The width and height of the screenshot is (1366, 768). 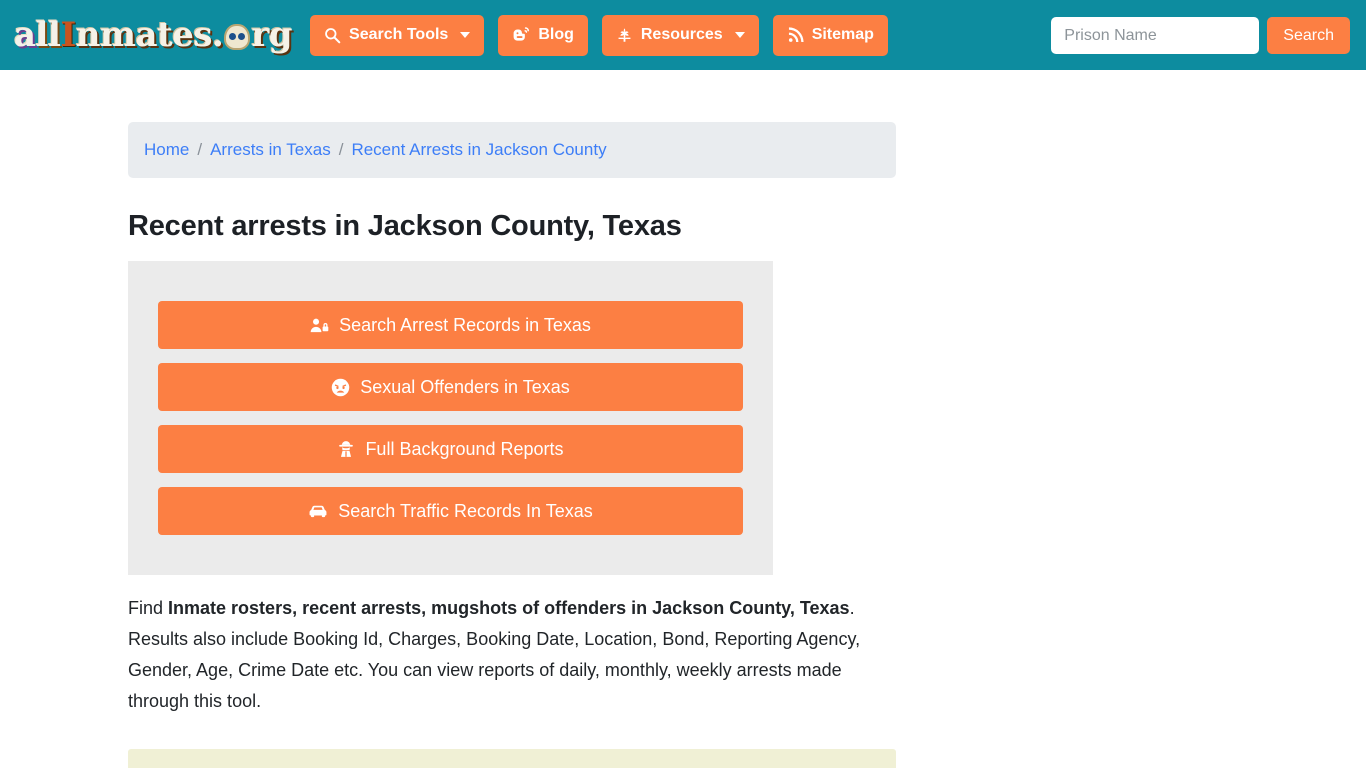 I want to click on search-input, so click(x=1155, y=35).